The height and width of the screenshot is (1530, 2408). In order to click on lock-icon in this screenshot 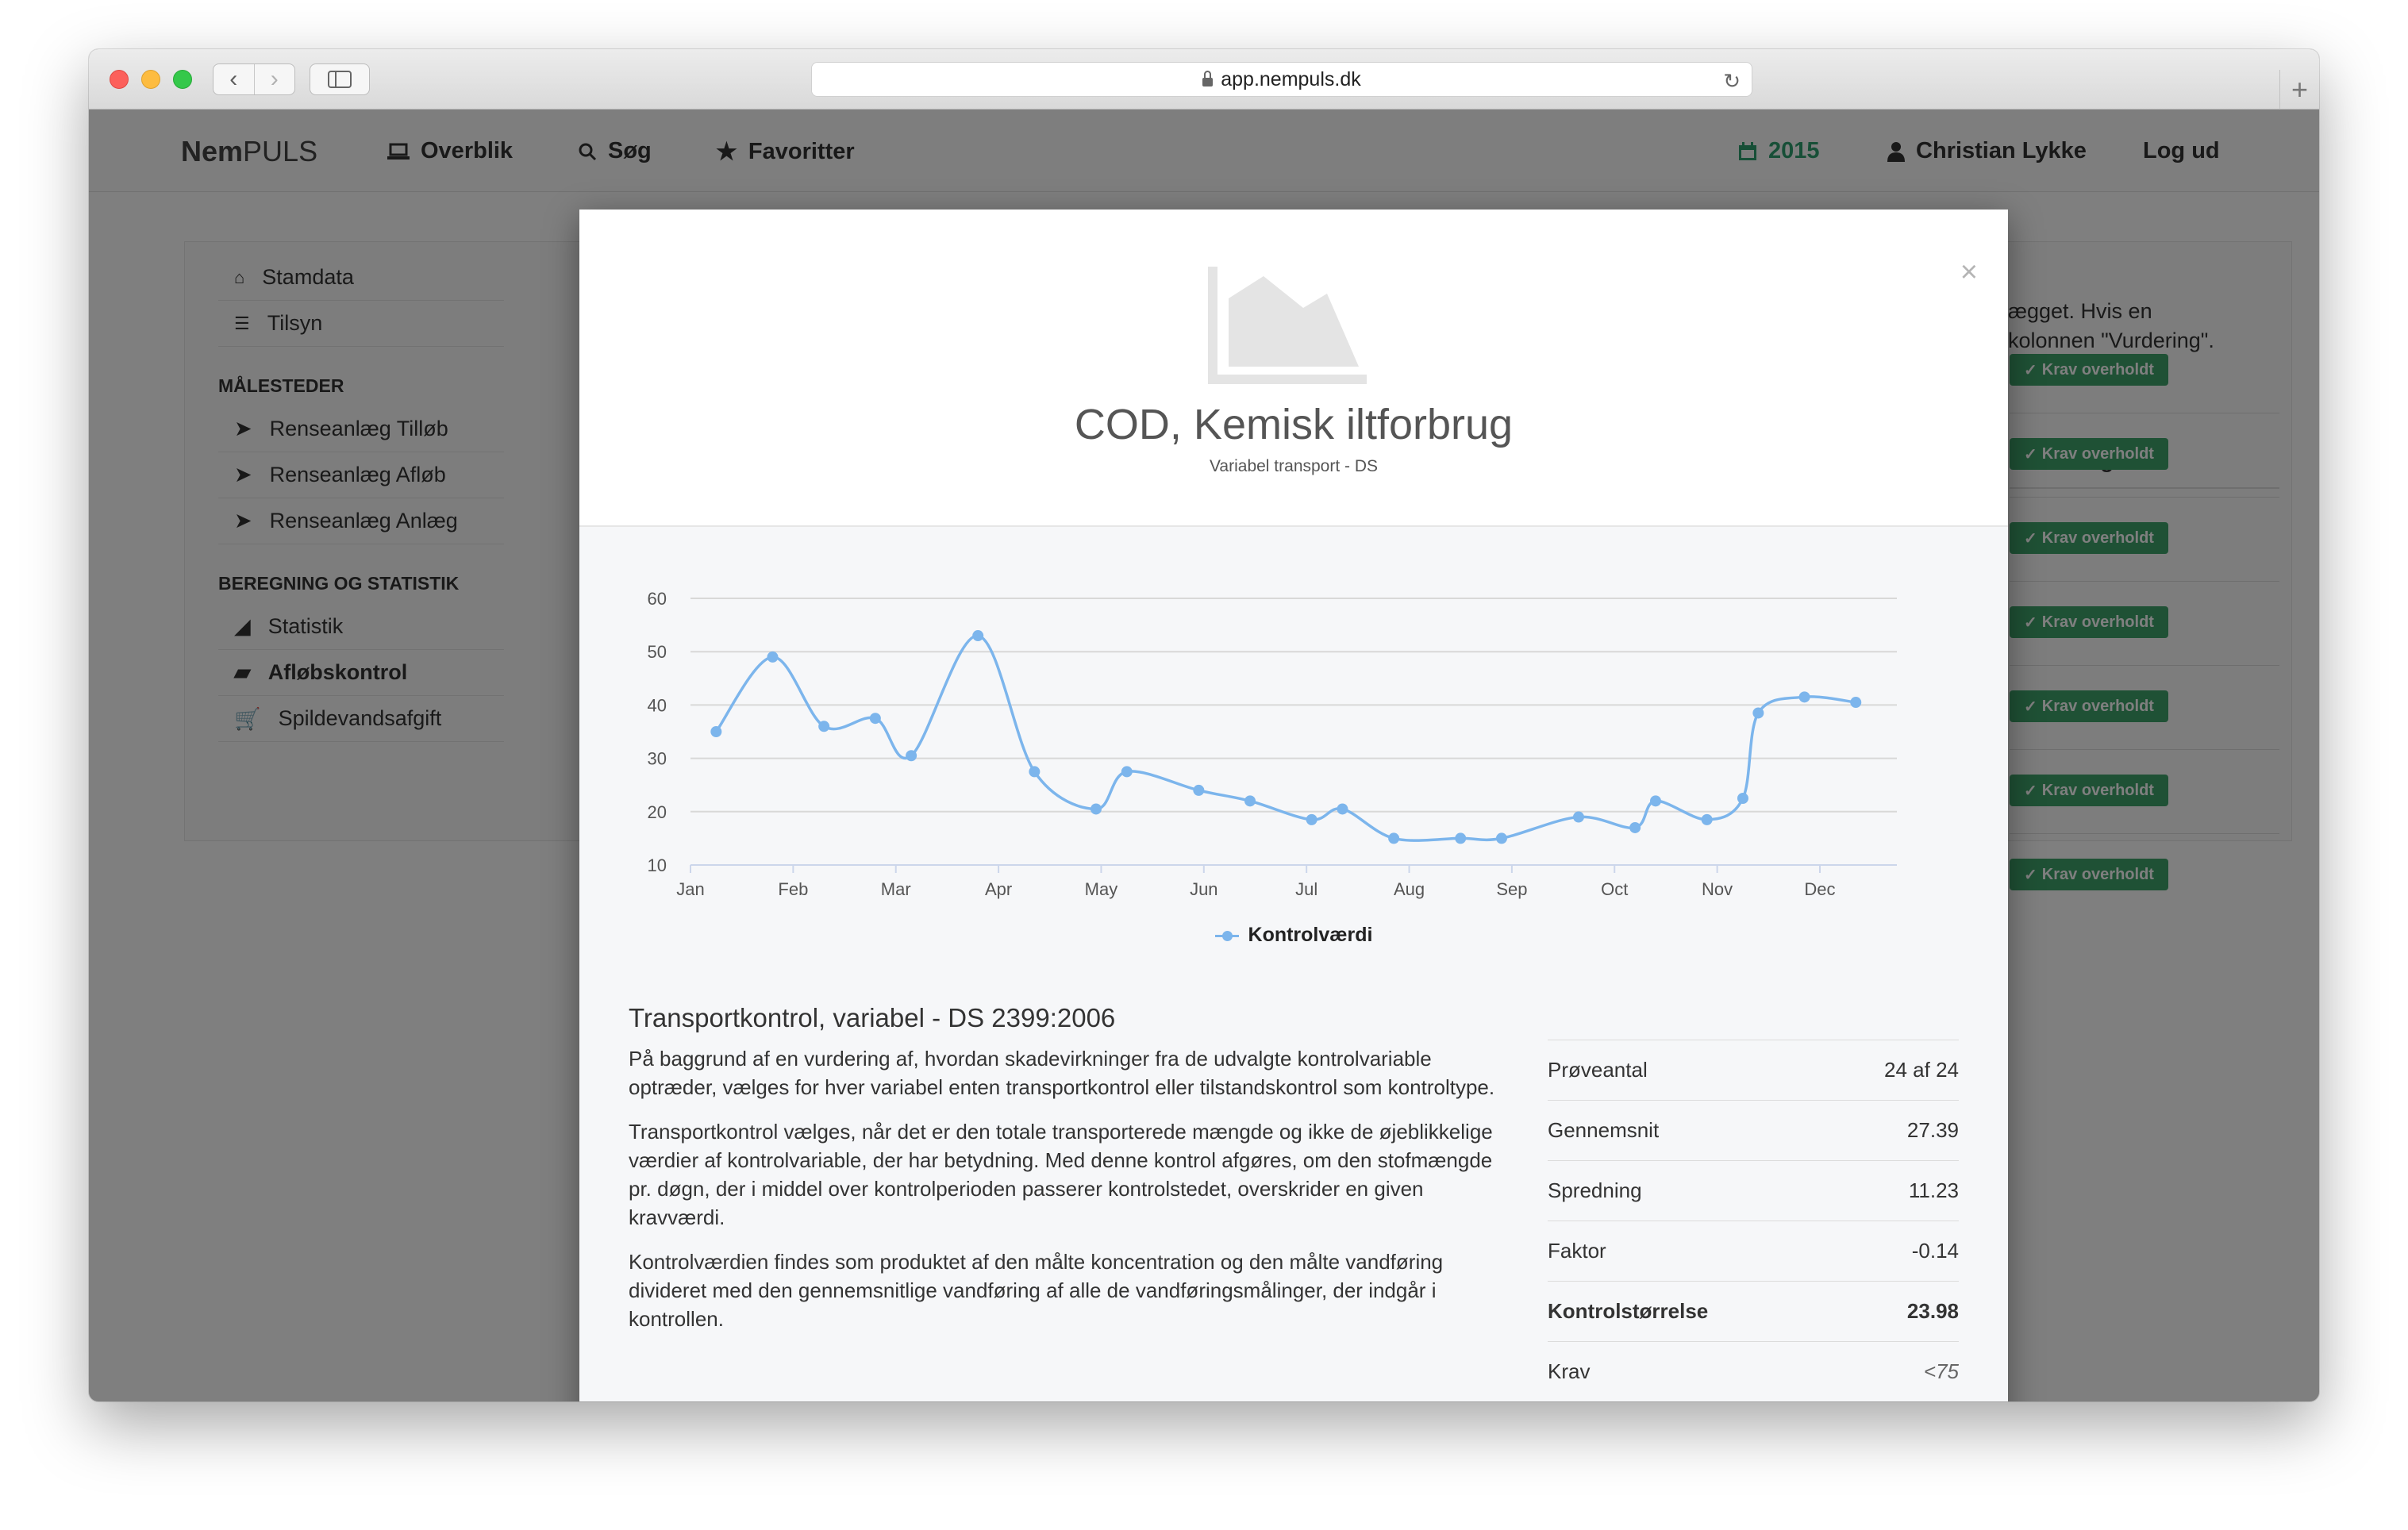, I will do `click(1208, 78)`.